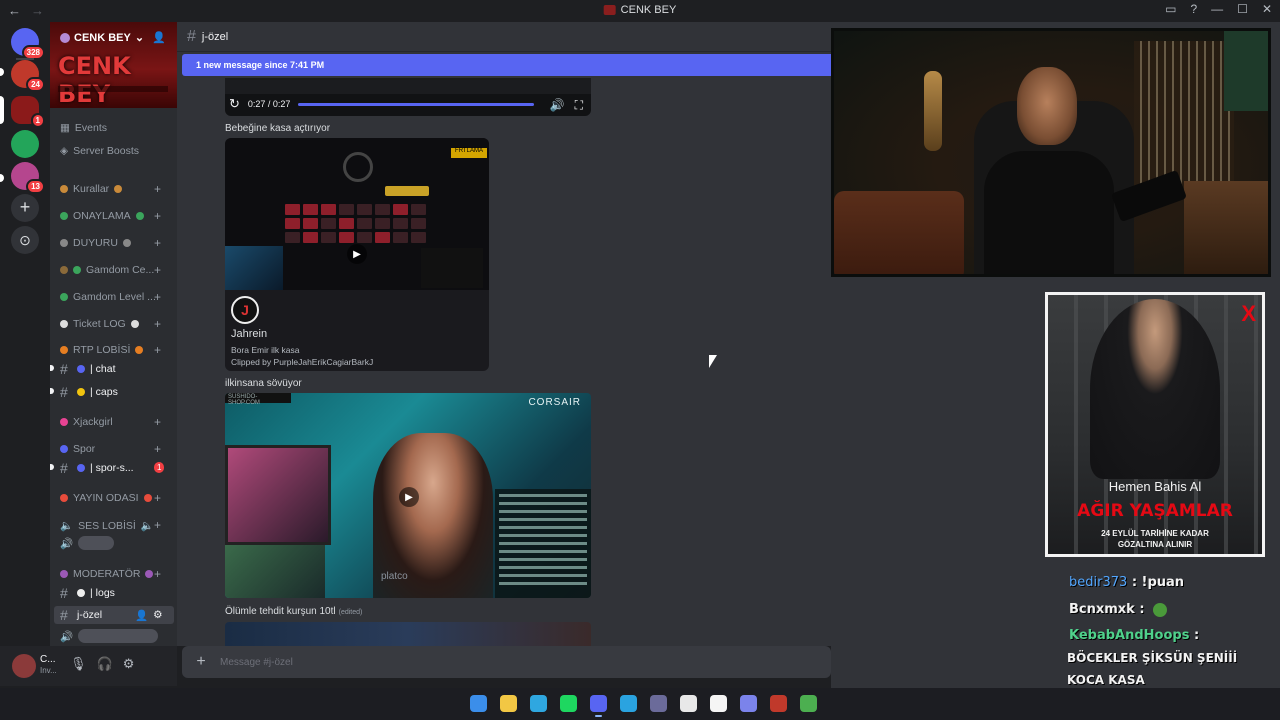 The width and height of the screenshot is (1280, 720). What do you see at coordinates (86, 422) in the screenshot?
I see `category-xjackgirl: Xjackgirl` at bounding box center [86, 422].